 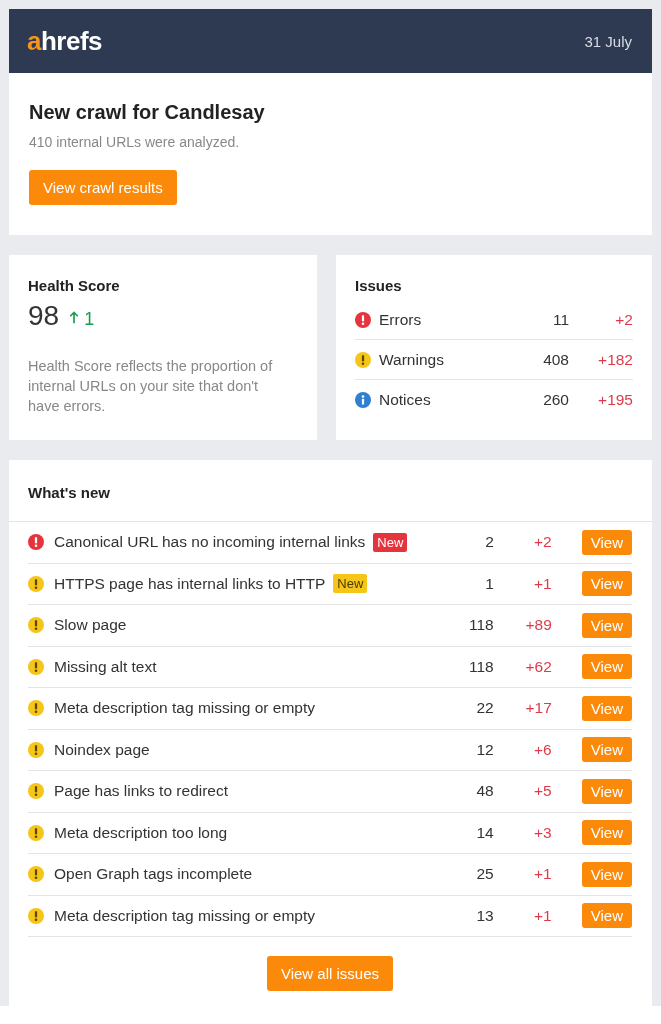 I want to click on issue-name: Missing alt text, so click(x=105, y=666).